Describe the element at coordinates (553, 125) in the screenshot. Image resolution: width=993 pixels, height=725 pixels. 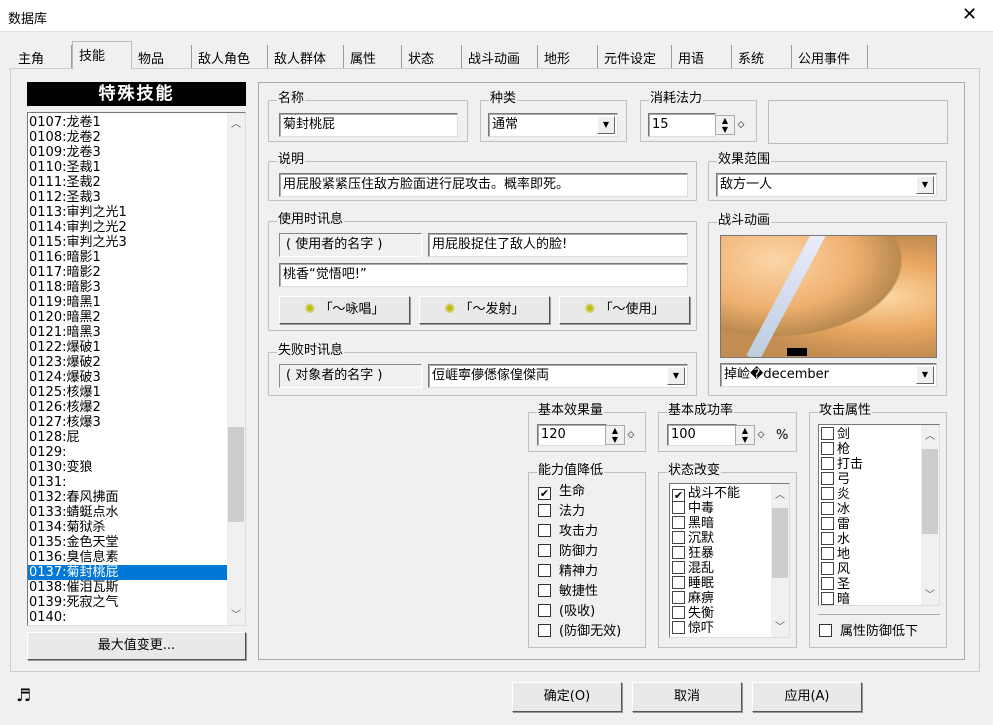
I see `type-select: 通常 ▼` at that location.